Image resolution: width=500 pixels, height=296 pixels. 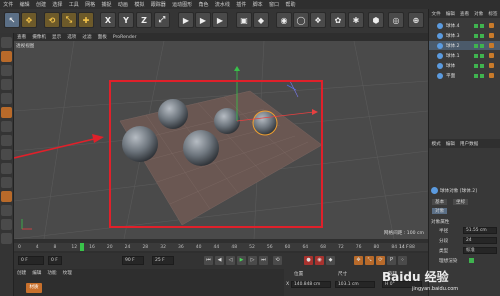 What do you see at coordinates (265, 123) in the screenshot?
I see `sphere-selected` at bounding box center [265, 123].